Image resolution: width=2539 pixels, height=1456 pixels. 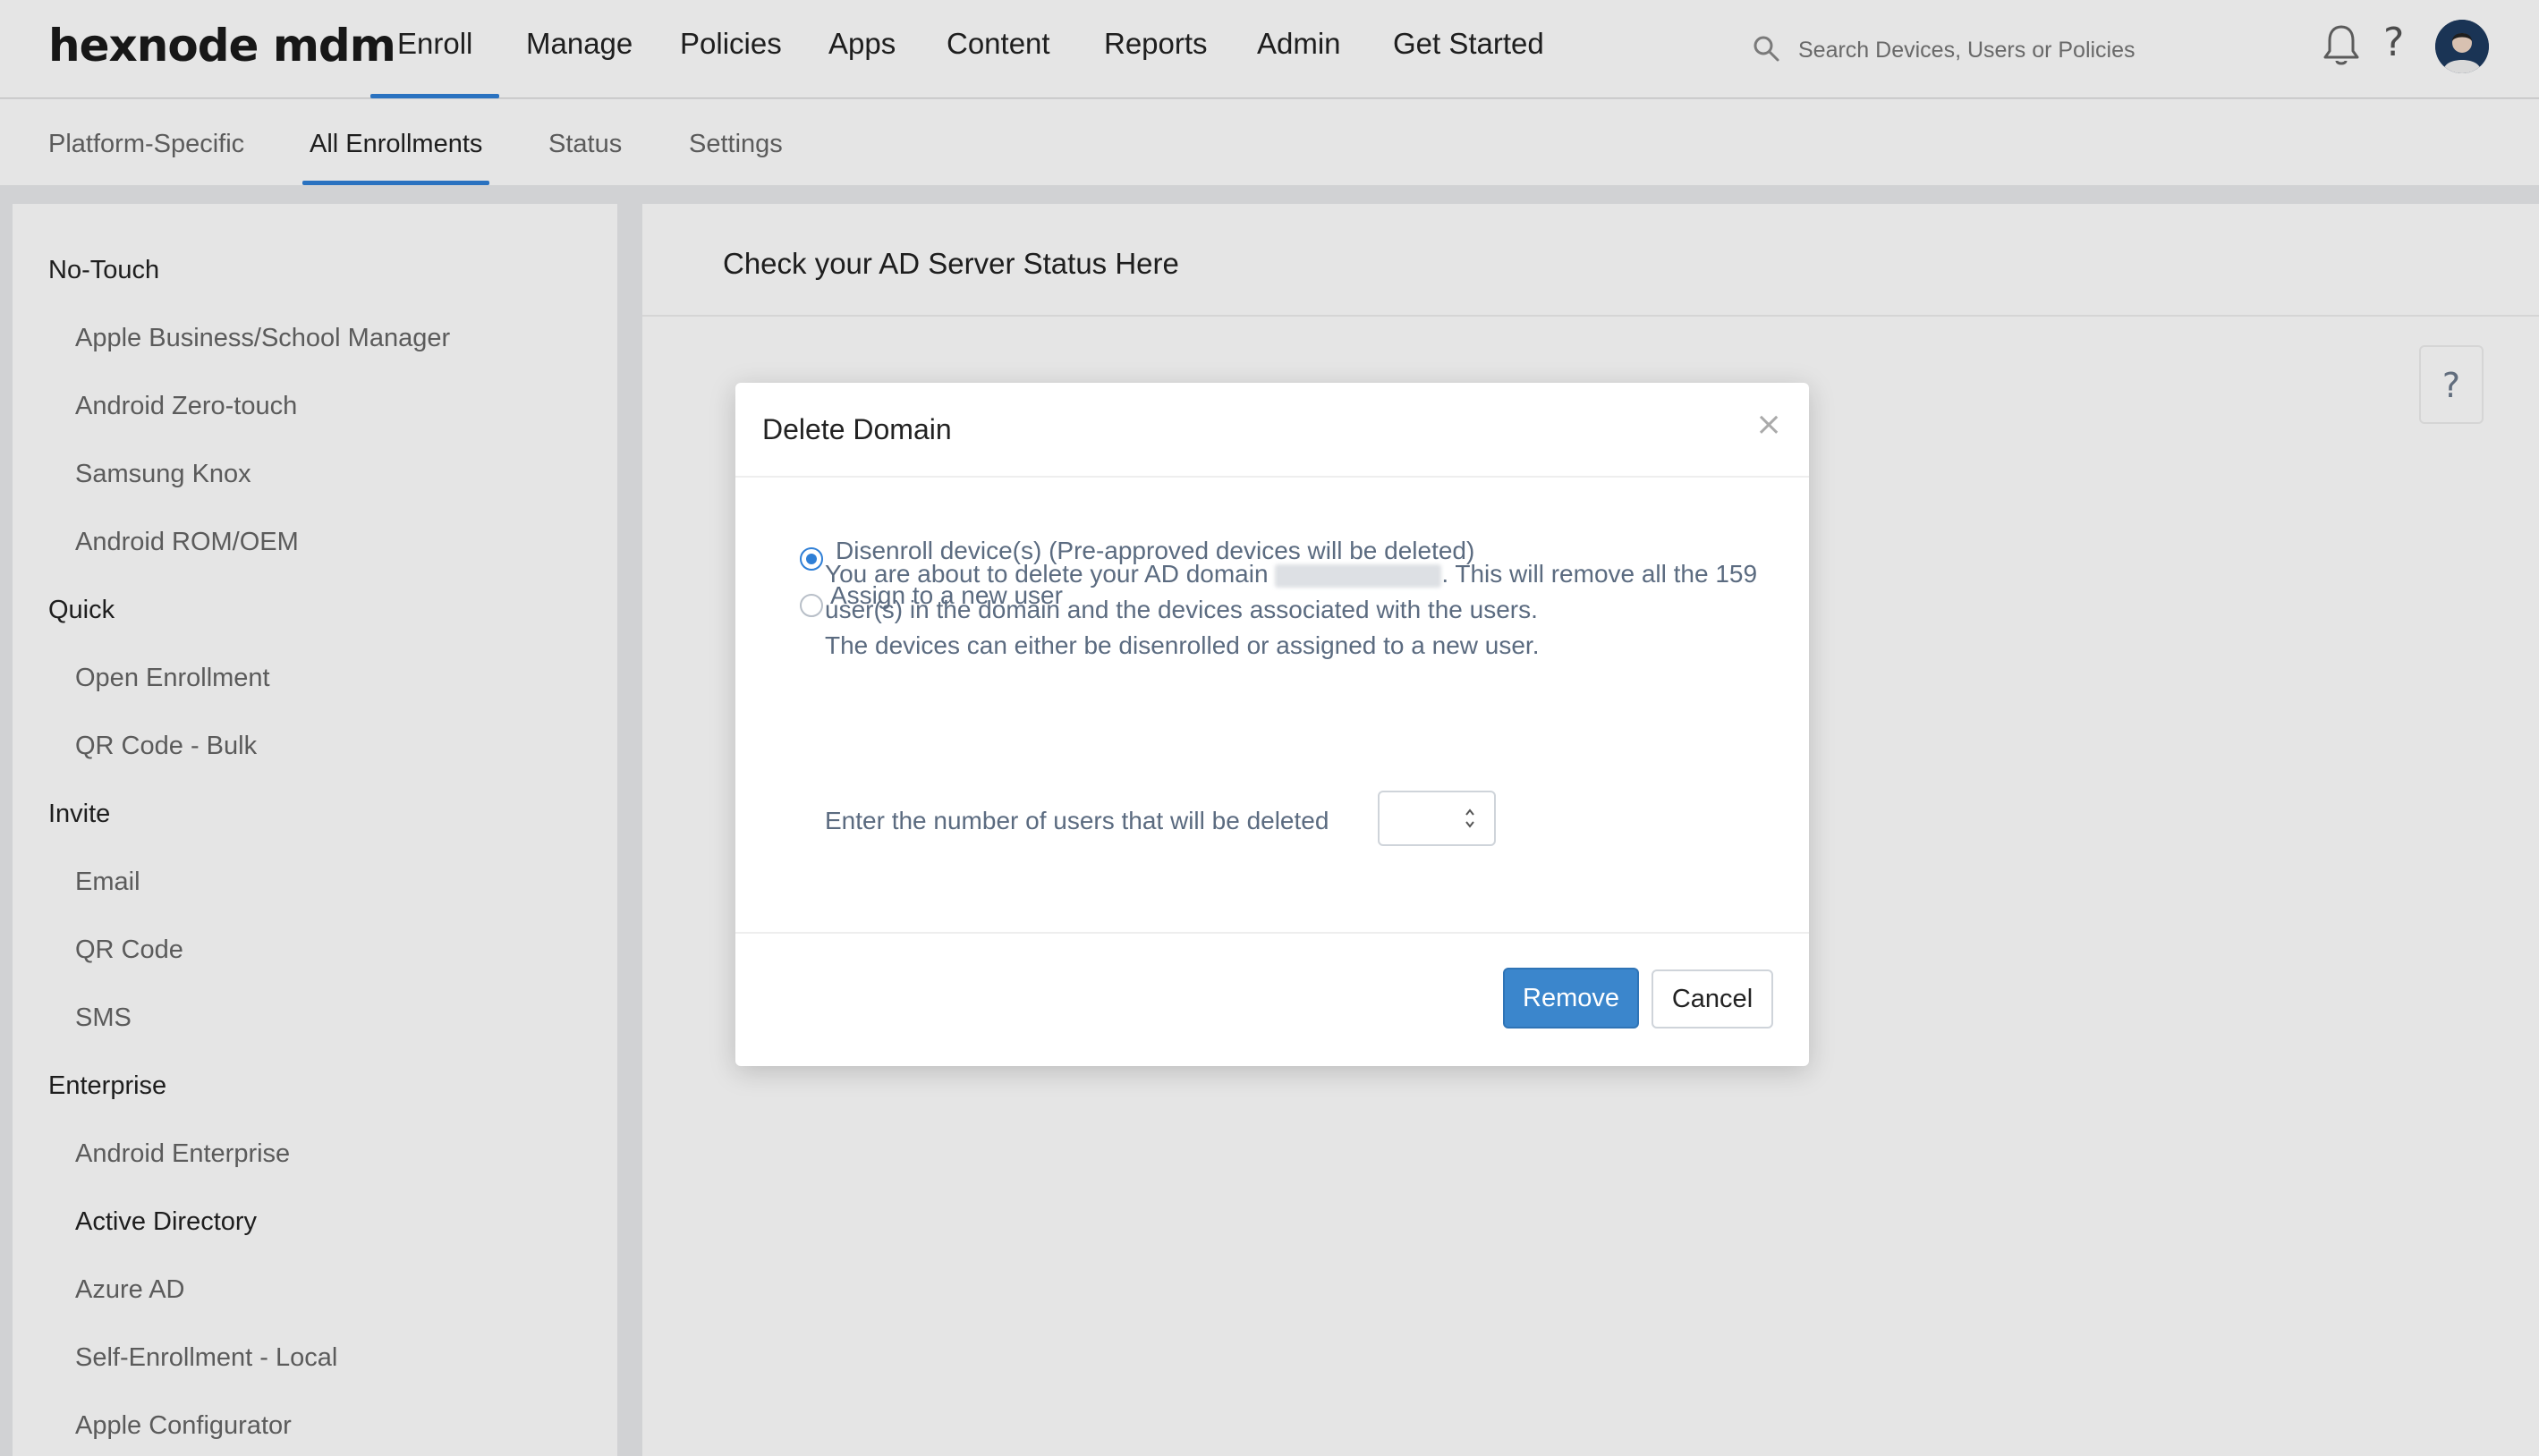 I want to click on cancel-button: Cancel, so click(x=1712, y=999).